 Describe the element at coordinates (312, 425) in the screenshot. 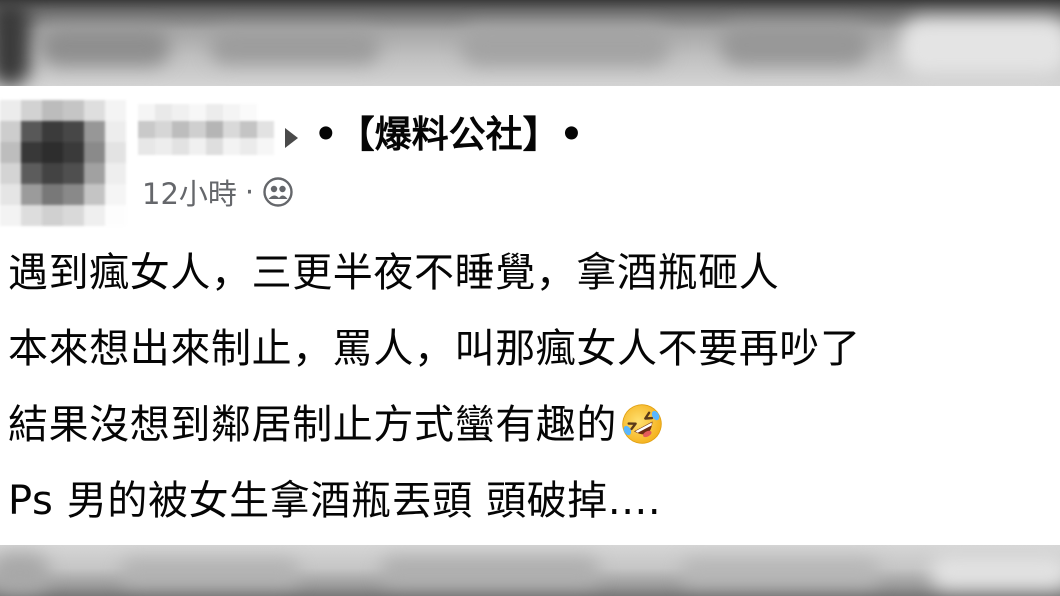

I see `post-line-3-text: 結果沒想到鄰居制止方式蠻有趣的` at that location.